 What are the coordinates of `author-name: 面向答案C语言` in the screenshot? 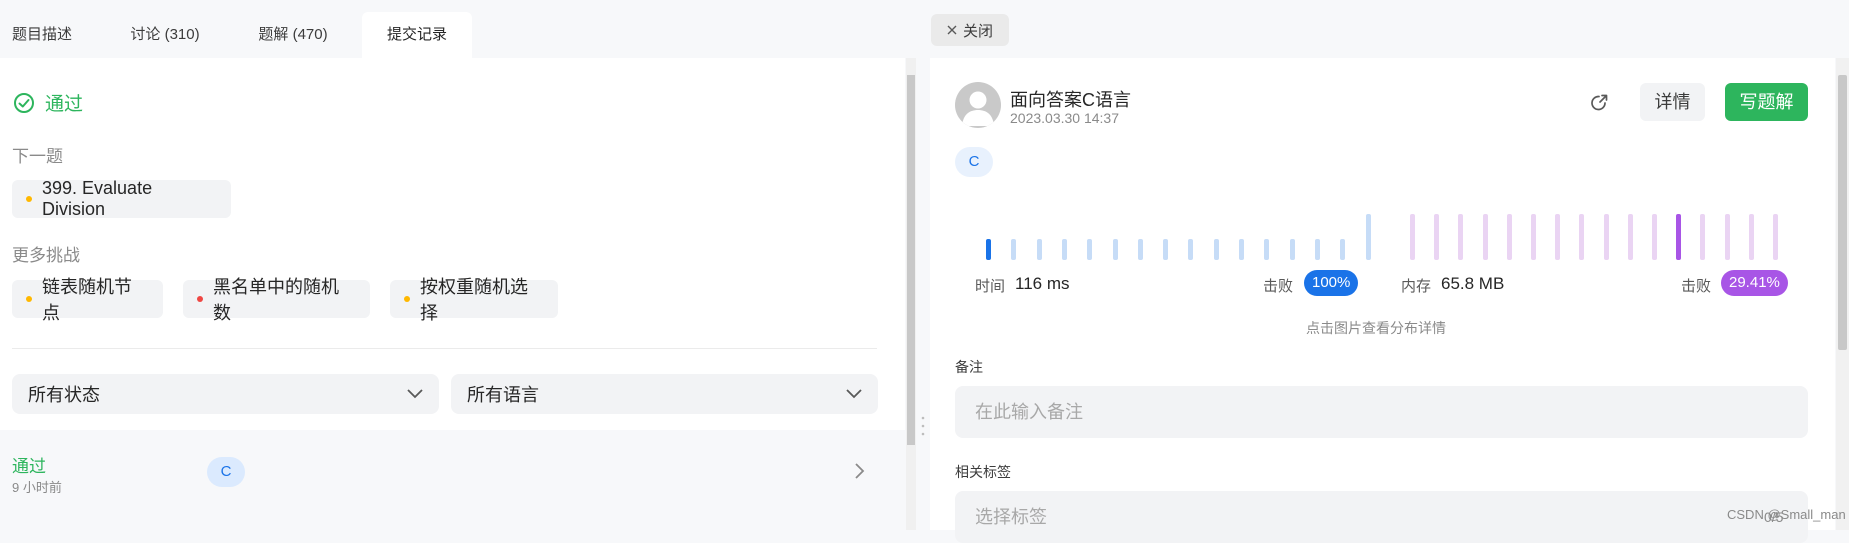 It's located at (1070, 99).